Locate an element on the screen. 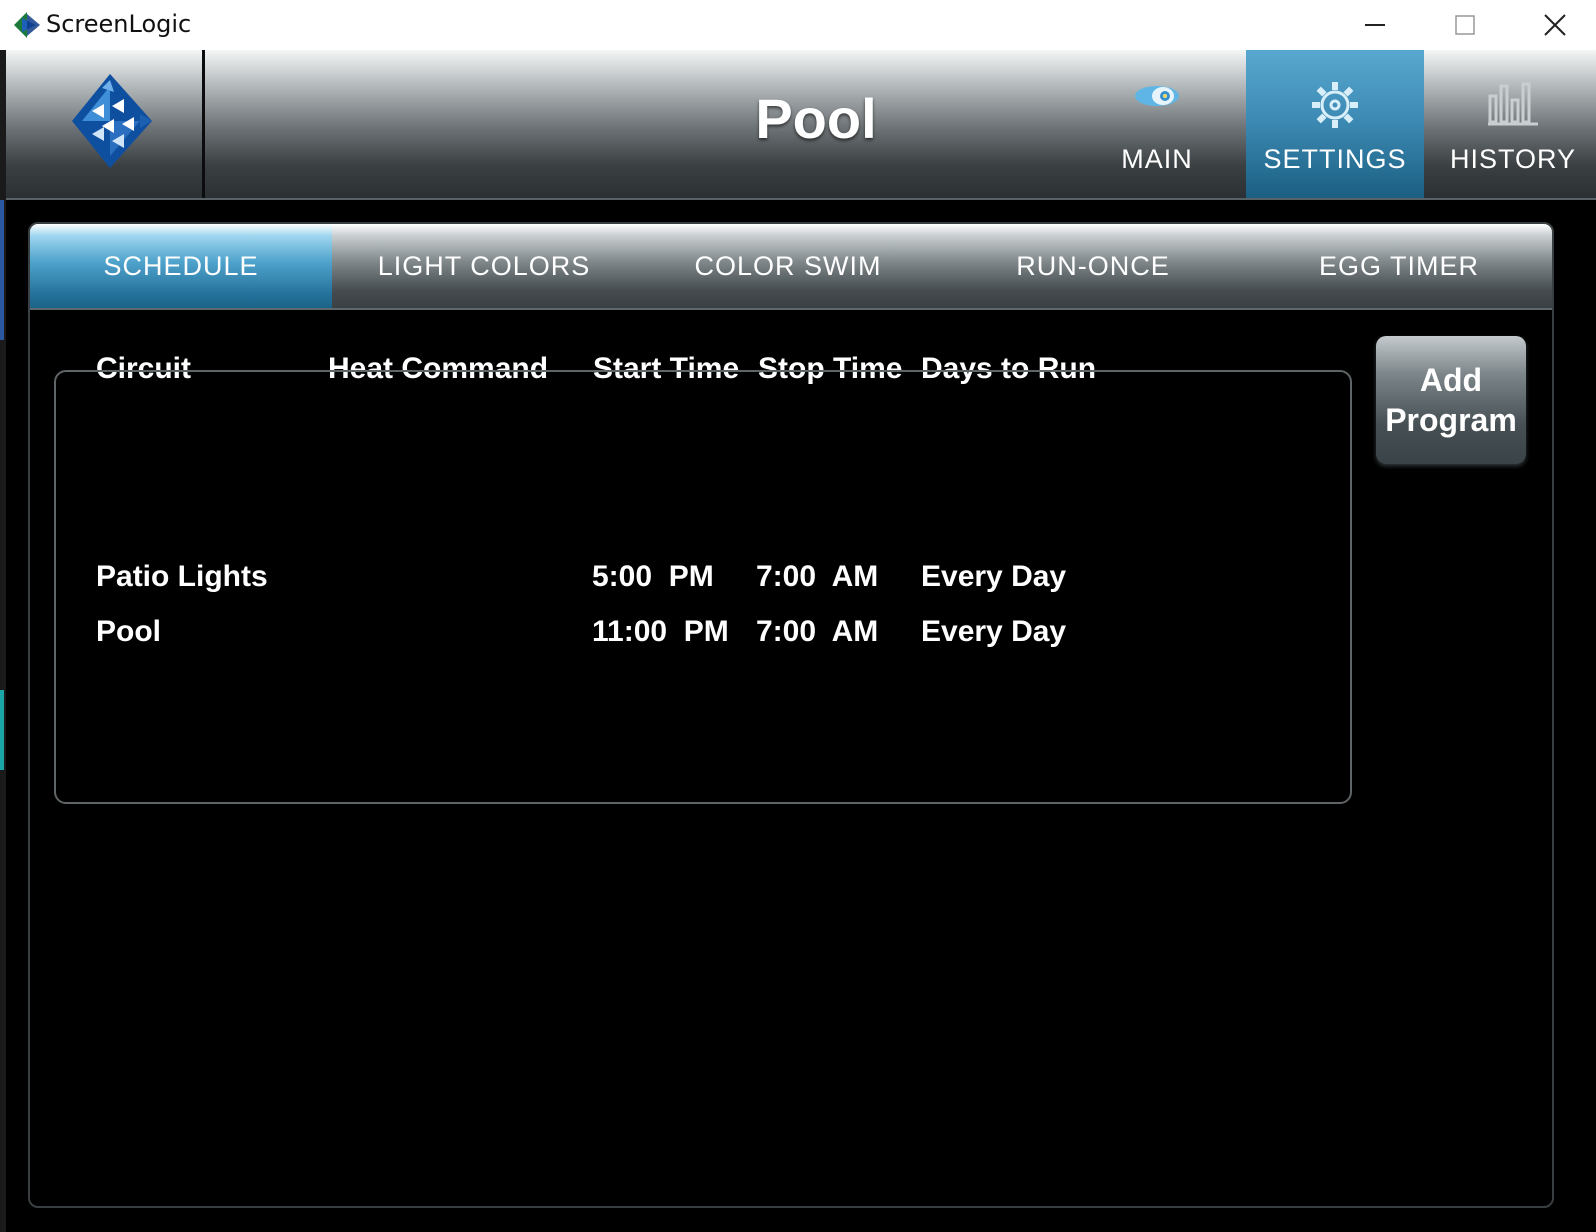  pentair-logo-icon is located at coordinates (112, 121).